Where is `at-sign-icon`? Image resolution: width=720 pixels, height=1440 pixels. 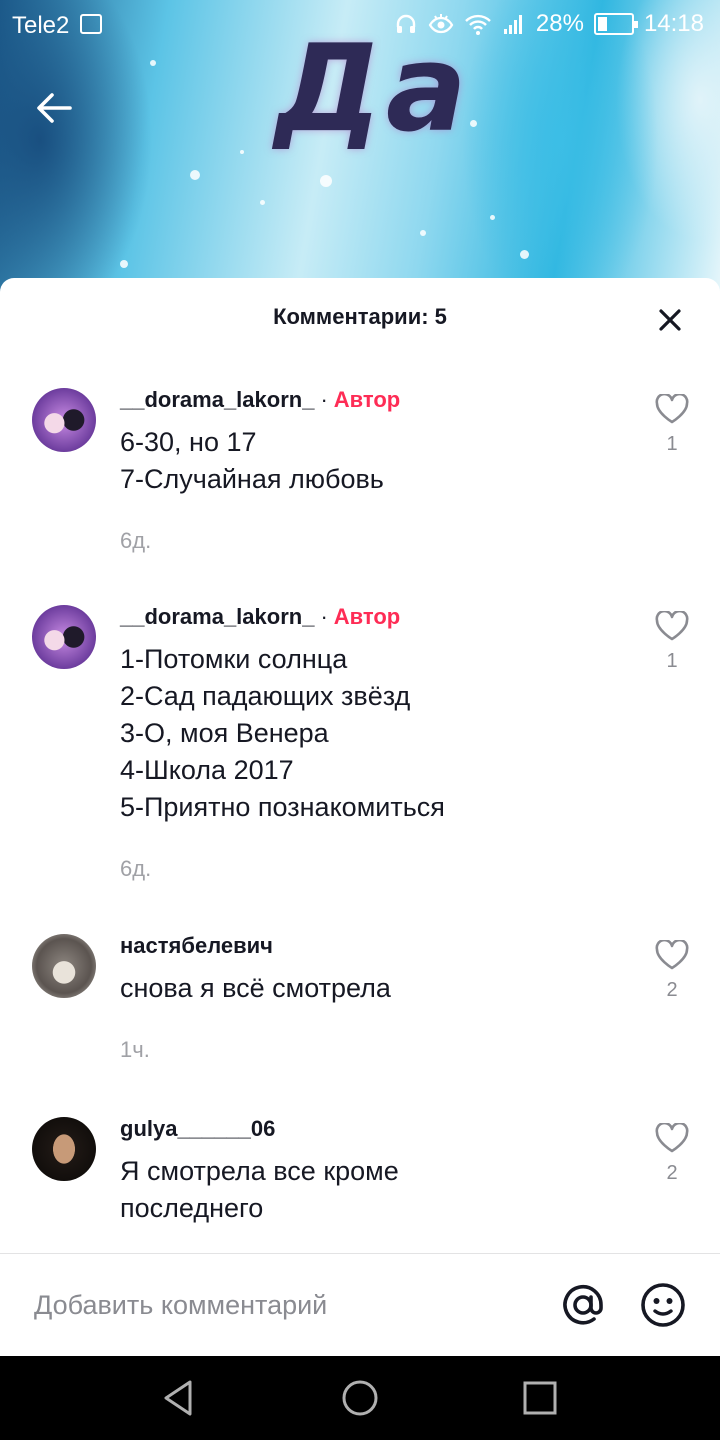
at-sign-icon is located at coordinates (583, 1304).